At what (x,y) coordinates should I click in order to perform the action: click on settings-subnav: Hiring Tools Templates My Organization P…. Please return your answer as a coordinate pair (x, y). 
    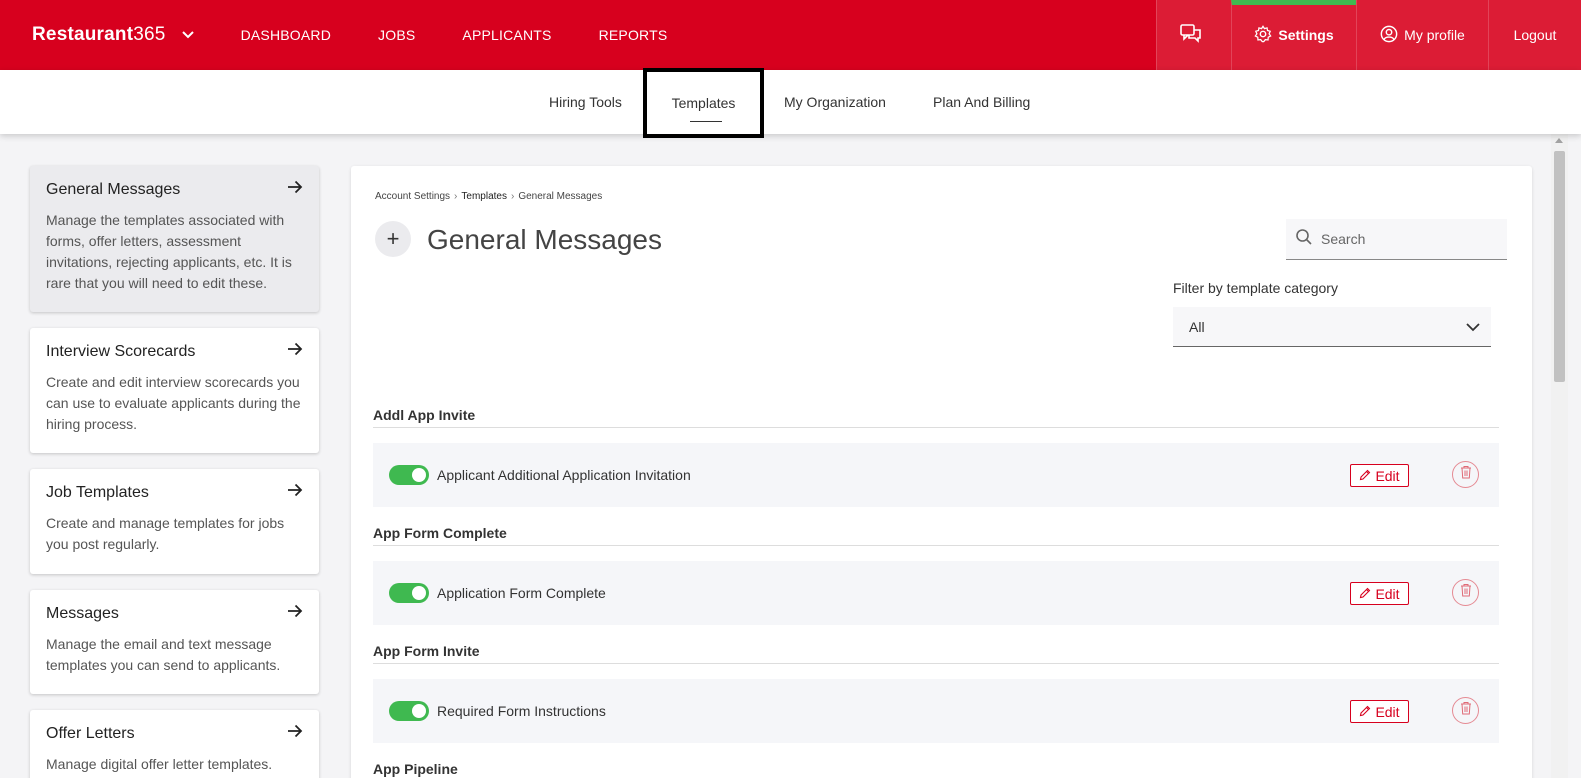
    Looking at the image, I should click on (790, 103).